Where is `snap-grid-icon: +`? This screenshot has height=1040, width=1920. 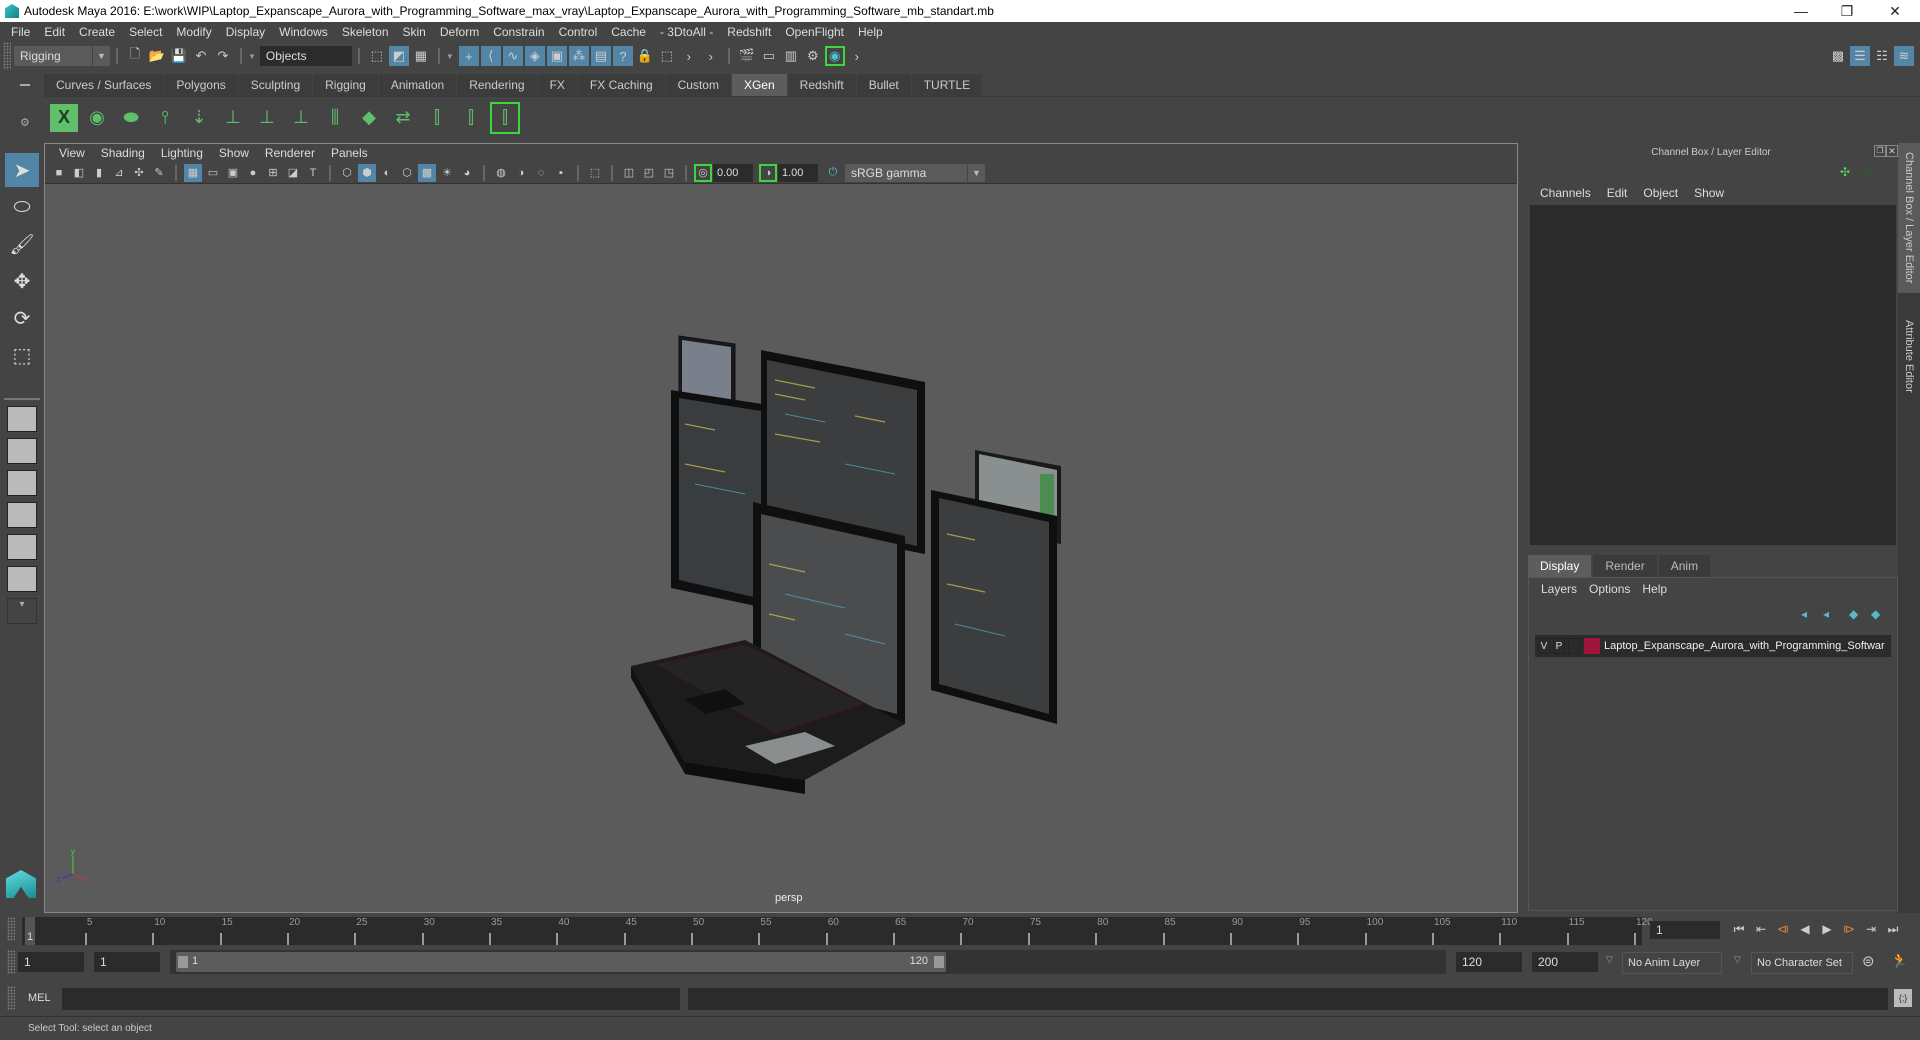 snap-grid-icon: + is located at coordinates (468, 56).